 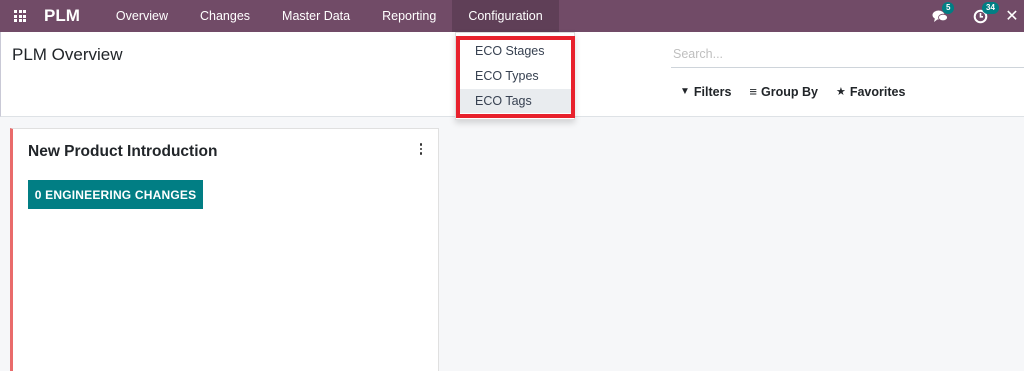 I want to click on page-title: PLM Overview, so click(x=67, y=54).